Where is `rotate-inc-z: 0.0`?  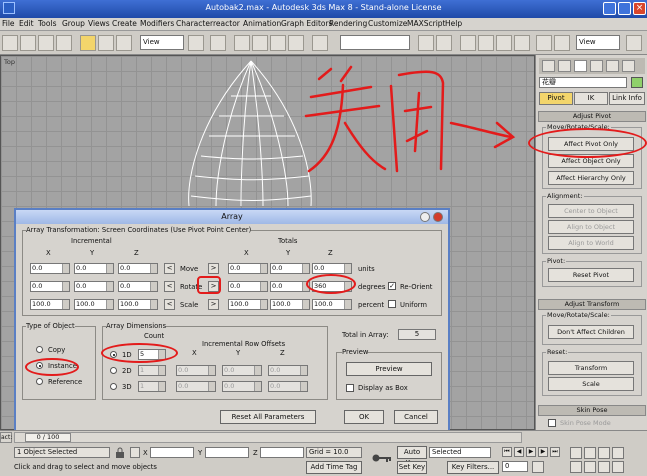
rotate-inc-z: 0.0 is located at coordinates (138, 286).